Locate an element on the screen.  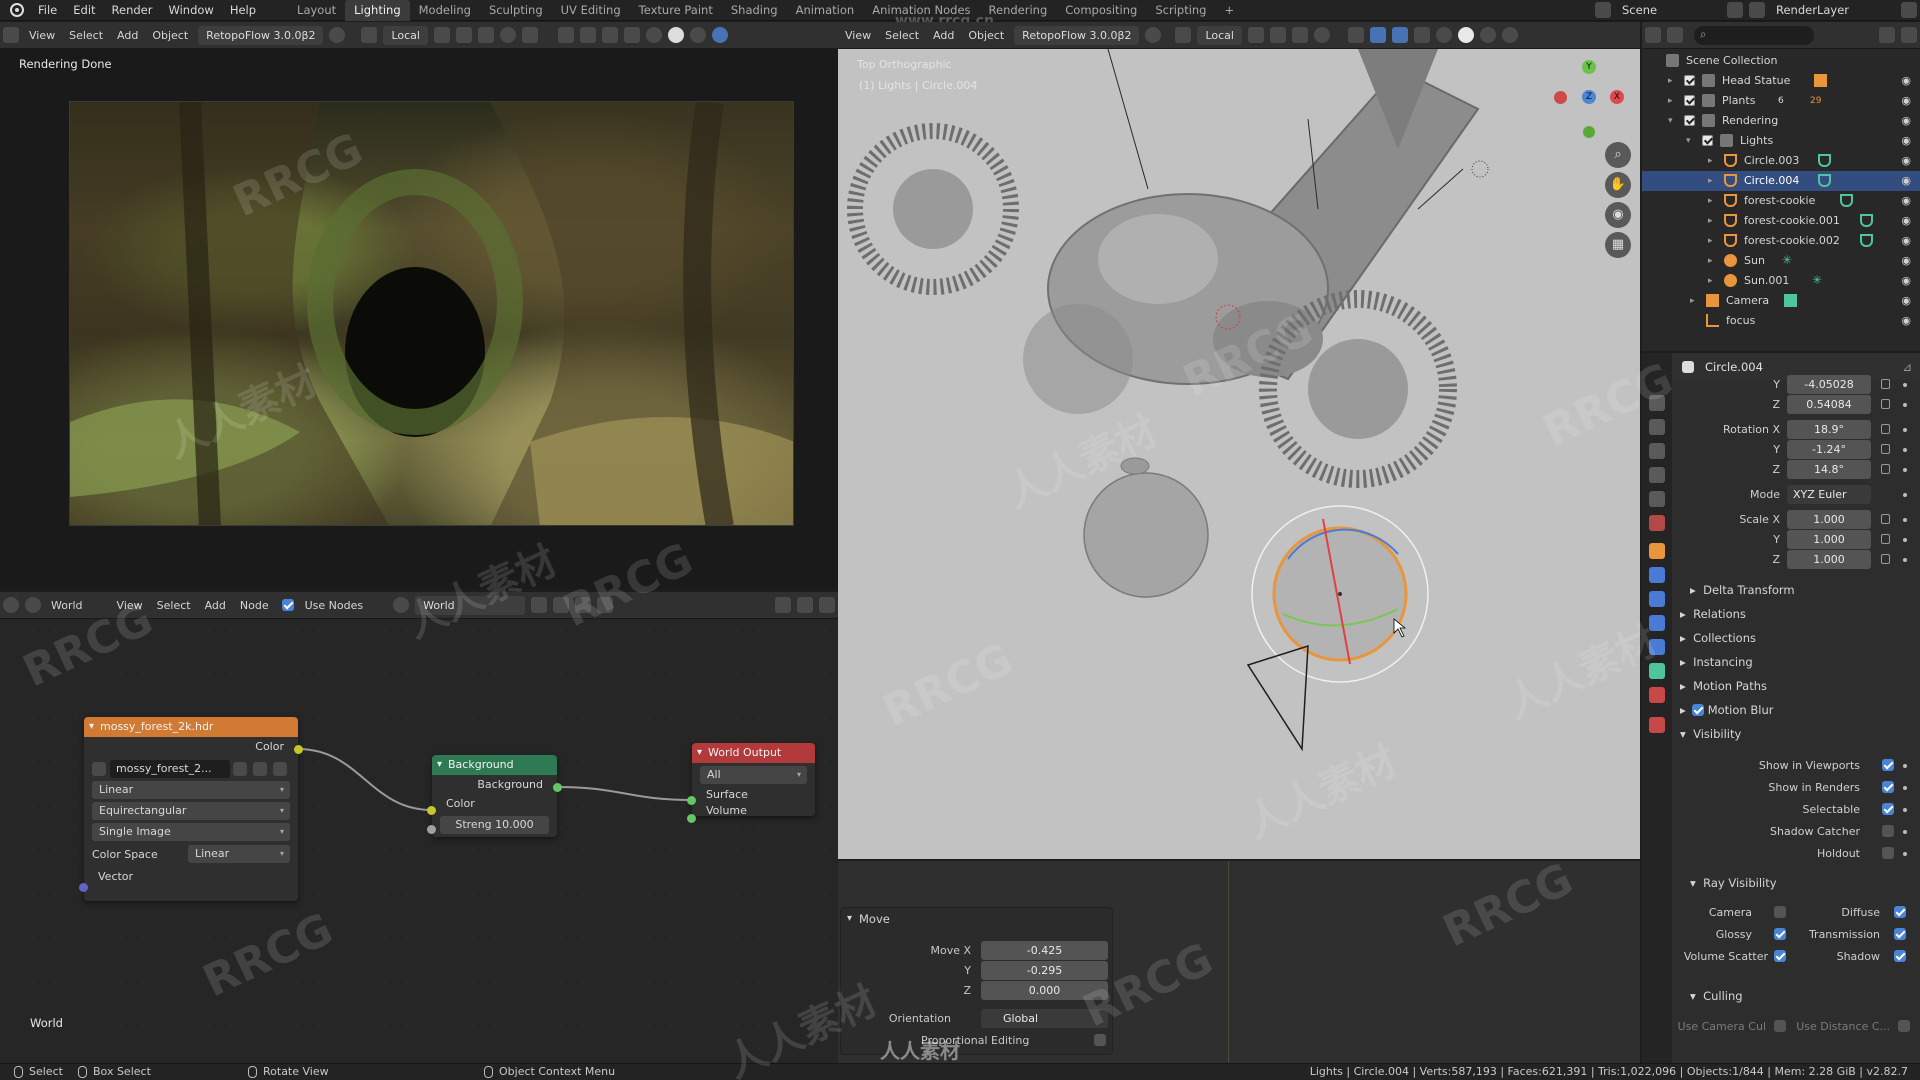
motion-blur-checkbox is located at coordinates (1698, 710).